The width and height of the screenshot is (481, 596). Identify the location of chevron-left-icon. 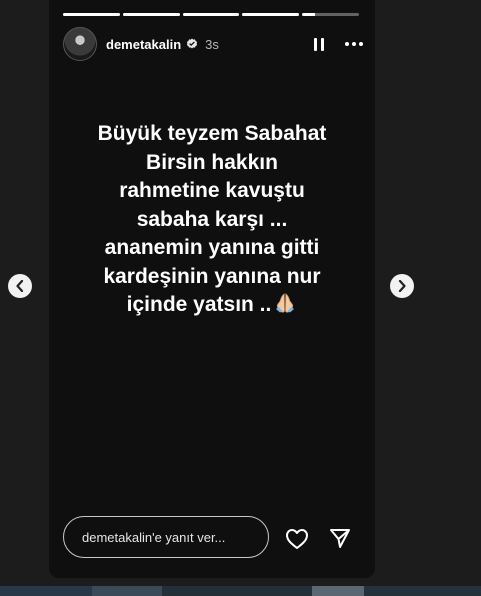
(20, 286).